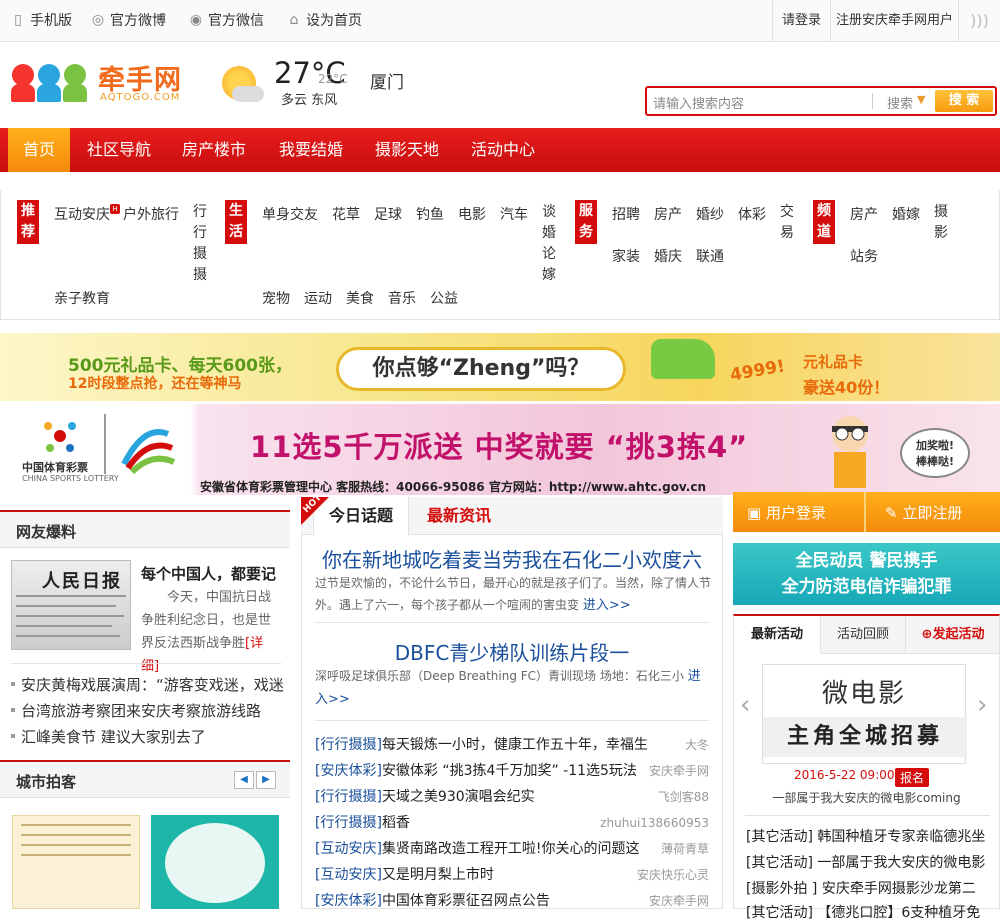 This screenshot has height=922, width=1000. Describe the element at coordinates (626, 256) in the screenshot. I see `cat-link: 家装` at that location.